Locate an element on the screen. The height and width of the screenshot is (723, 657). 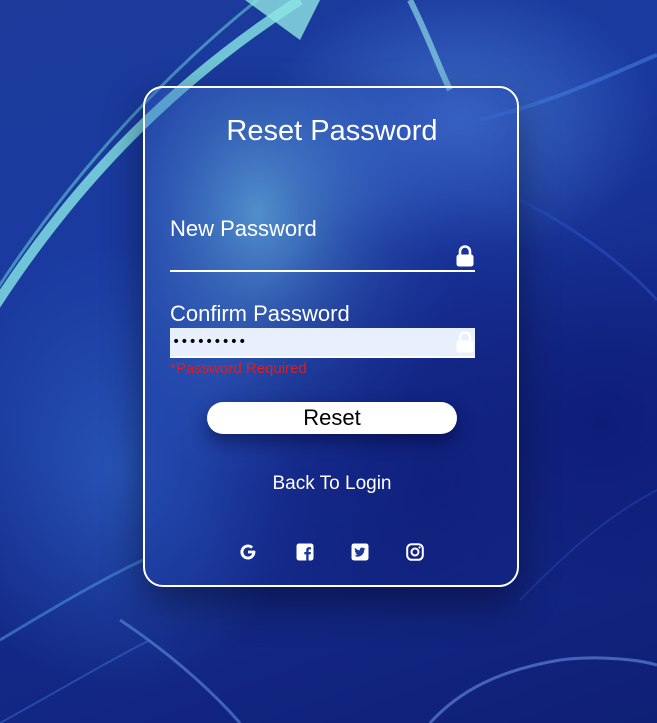
twitter-icon is located at coordinates (360, 552).